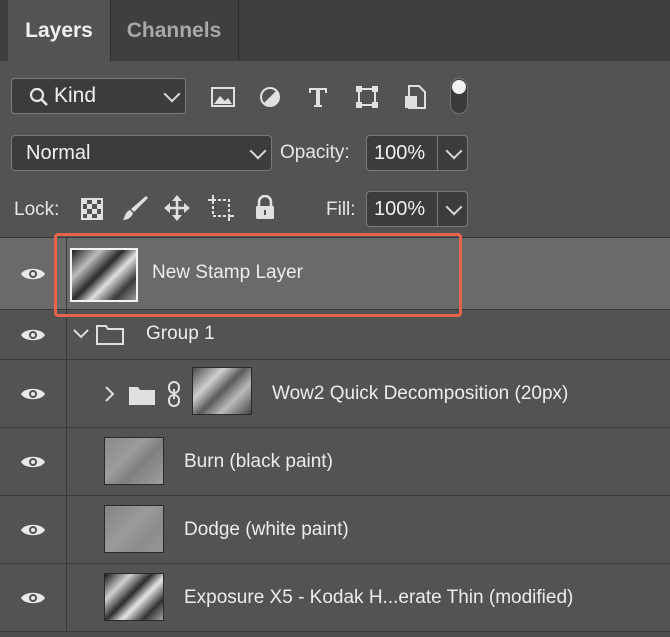 This screenshot has height=637, width=670. What do you see at coordinates (58, 153) in the screenshot?
I see `blend-mode-value: Normal` at bounding box center [58, 153].